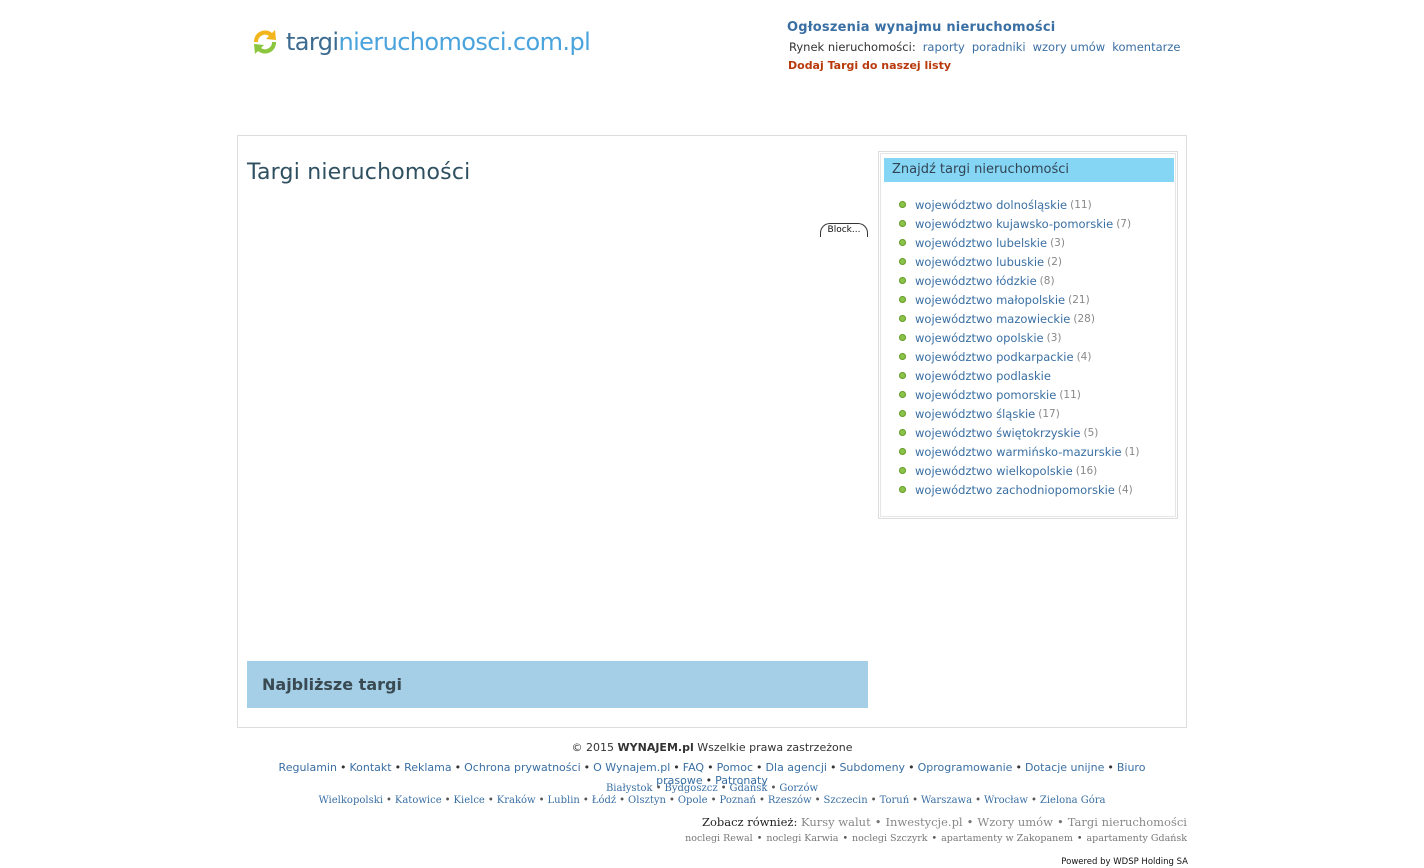 Image resolution: width=1424 pixels, height=868 pixels. Describe the element at coordinates (987, 27) in the screenshot. I see `header-title: Ogłoszenia wynajmu nieruchomości` at that location.